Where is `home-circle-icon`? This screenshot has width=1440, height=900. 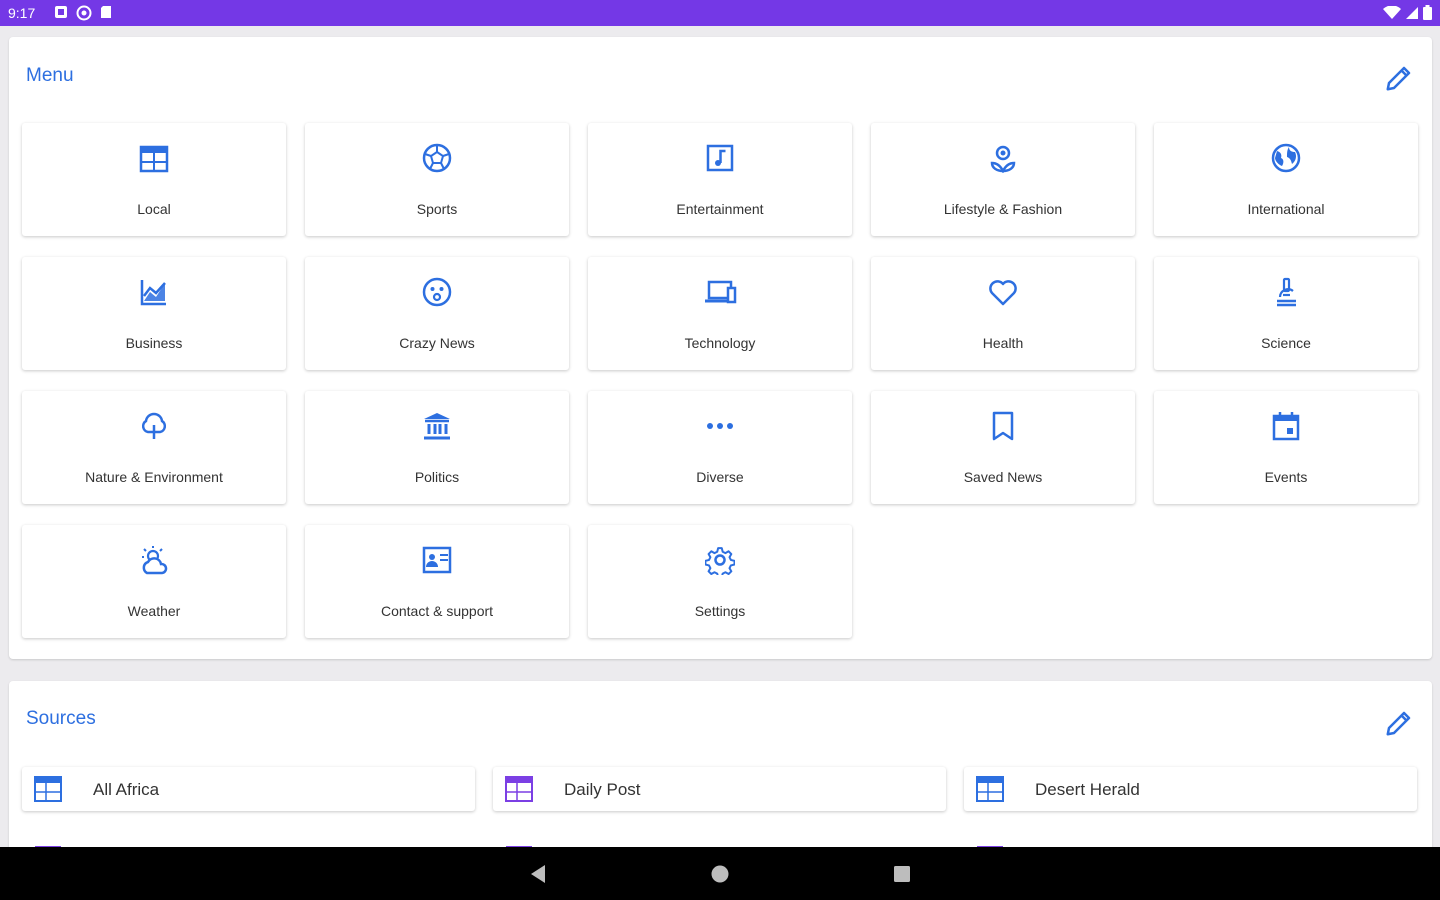
home-circle-icon is located at coordinates (720, 874).